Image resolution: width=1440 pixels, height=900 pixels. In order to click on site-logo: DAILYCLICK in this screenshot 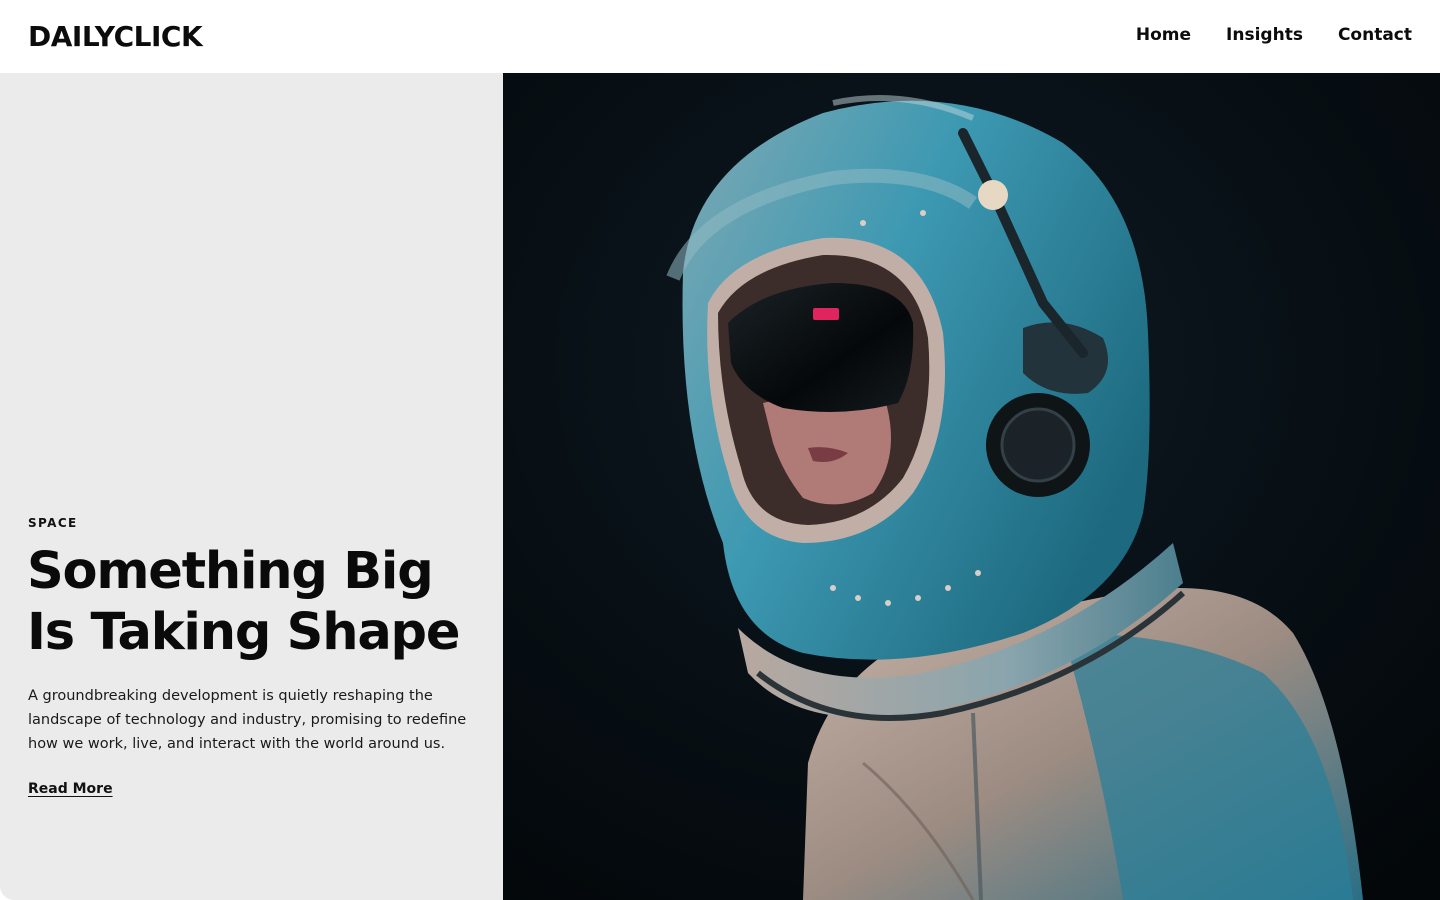, I will do `click(115, 36)`.